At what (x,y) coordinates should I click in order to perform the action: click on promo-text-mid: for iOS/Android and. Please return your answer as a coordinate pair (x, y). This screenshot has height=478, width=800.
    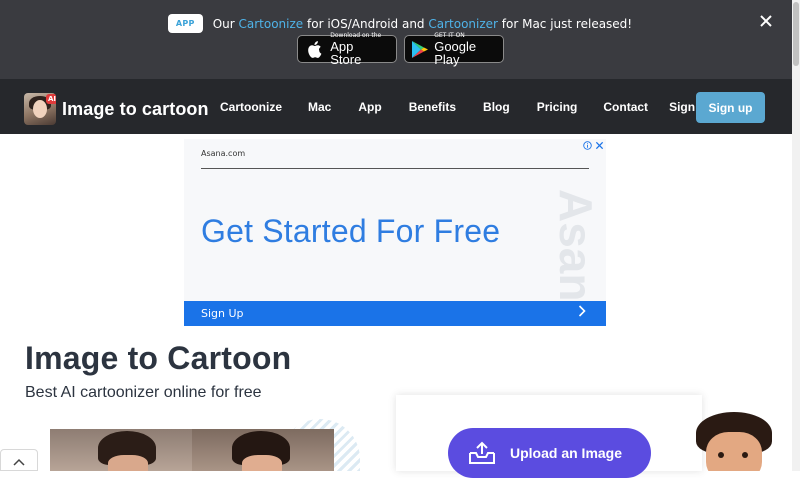
    Looking at the image, I should click on (366, 23).